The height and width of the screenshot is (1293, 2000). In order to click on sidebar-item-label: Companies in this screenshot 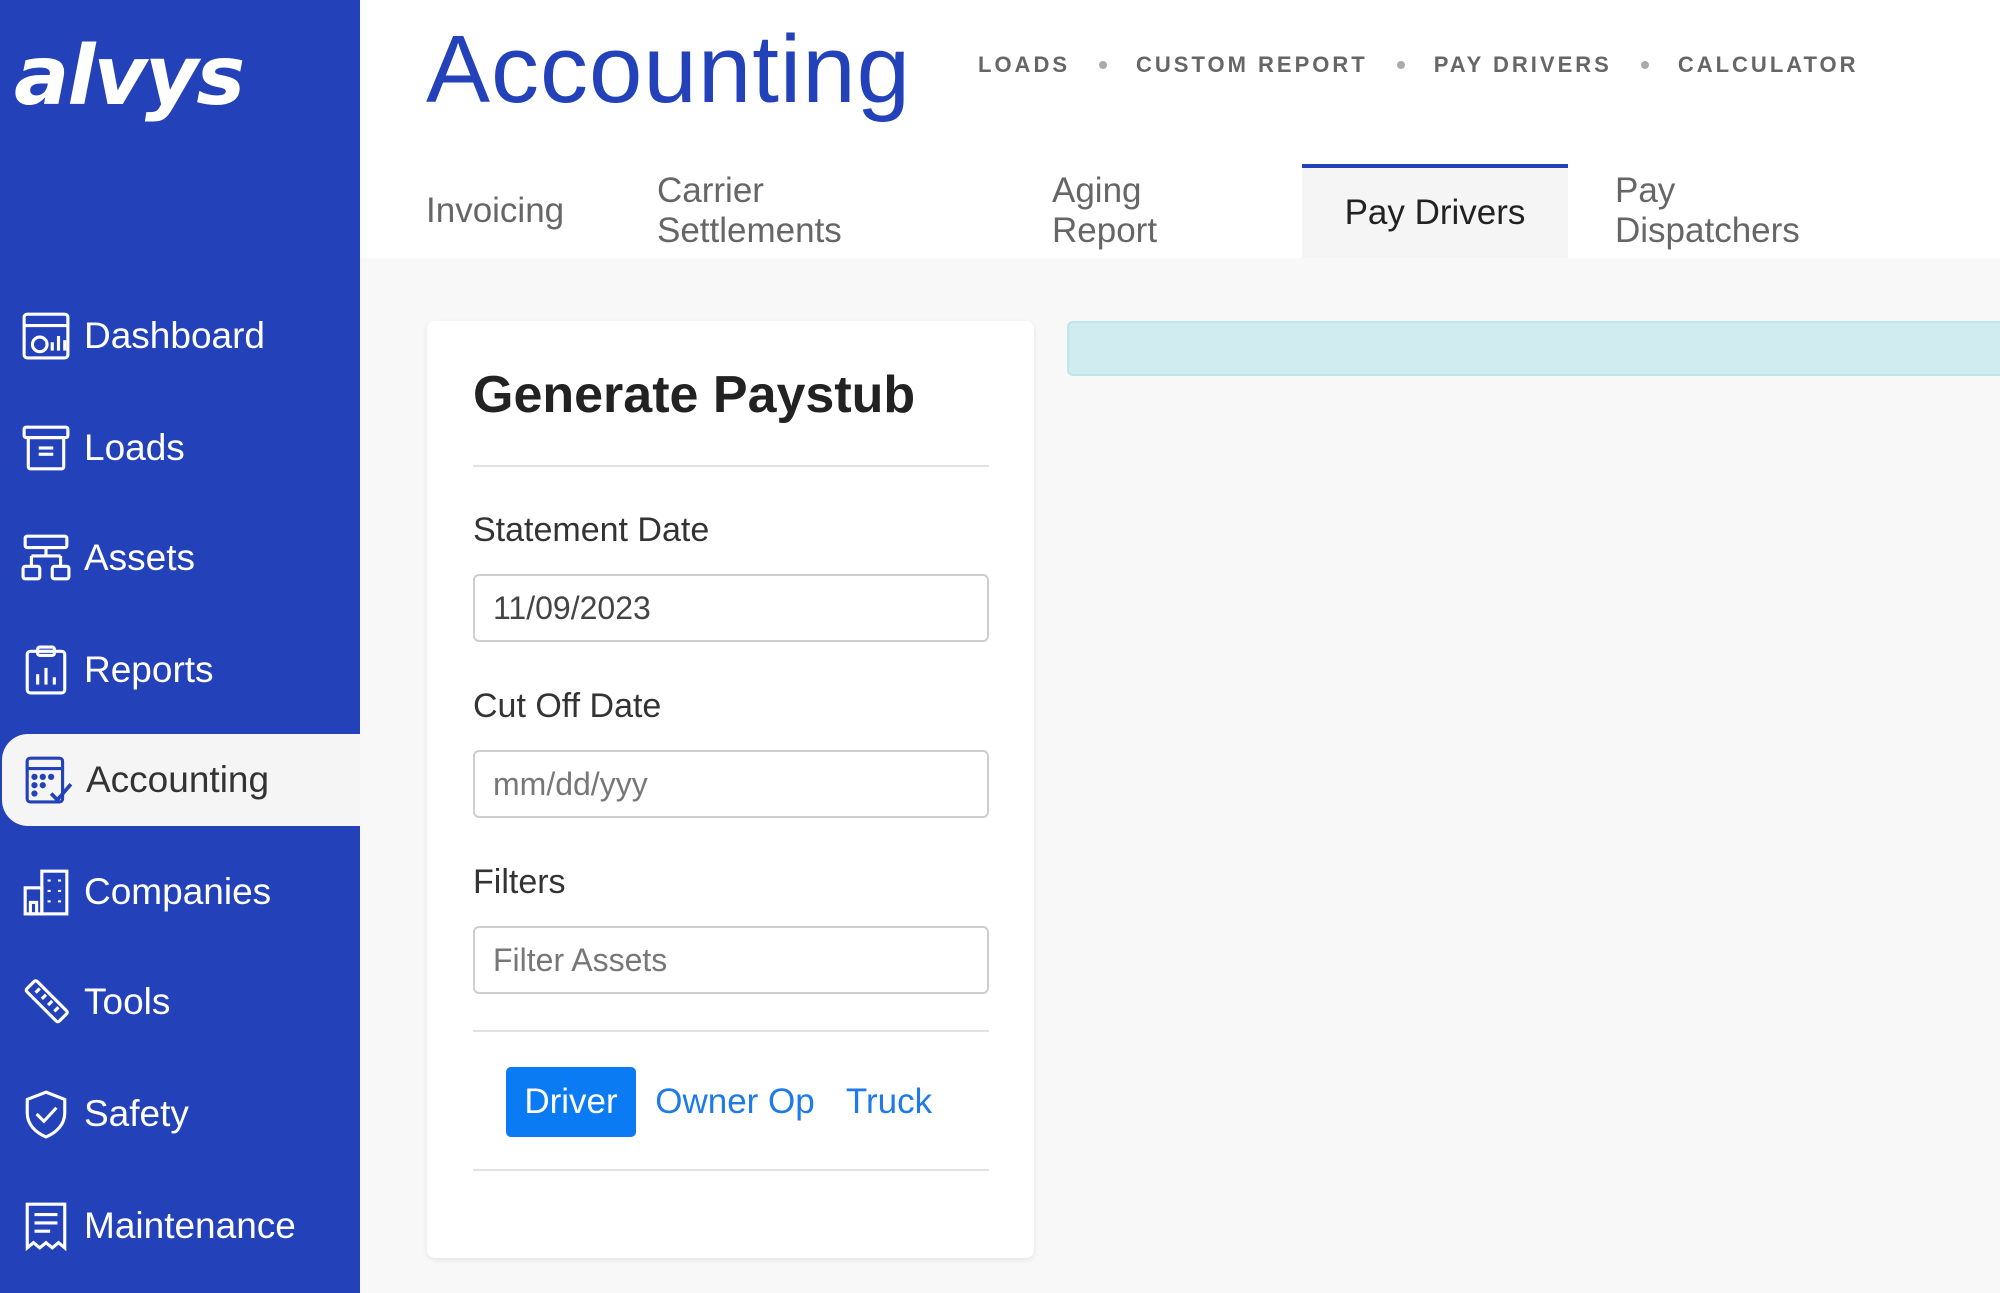, I will do `click(178, 891)`.